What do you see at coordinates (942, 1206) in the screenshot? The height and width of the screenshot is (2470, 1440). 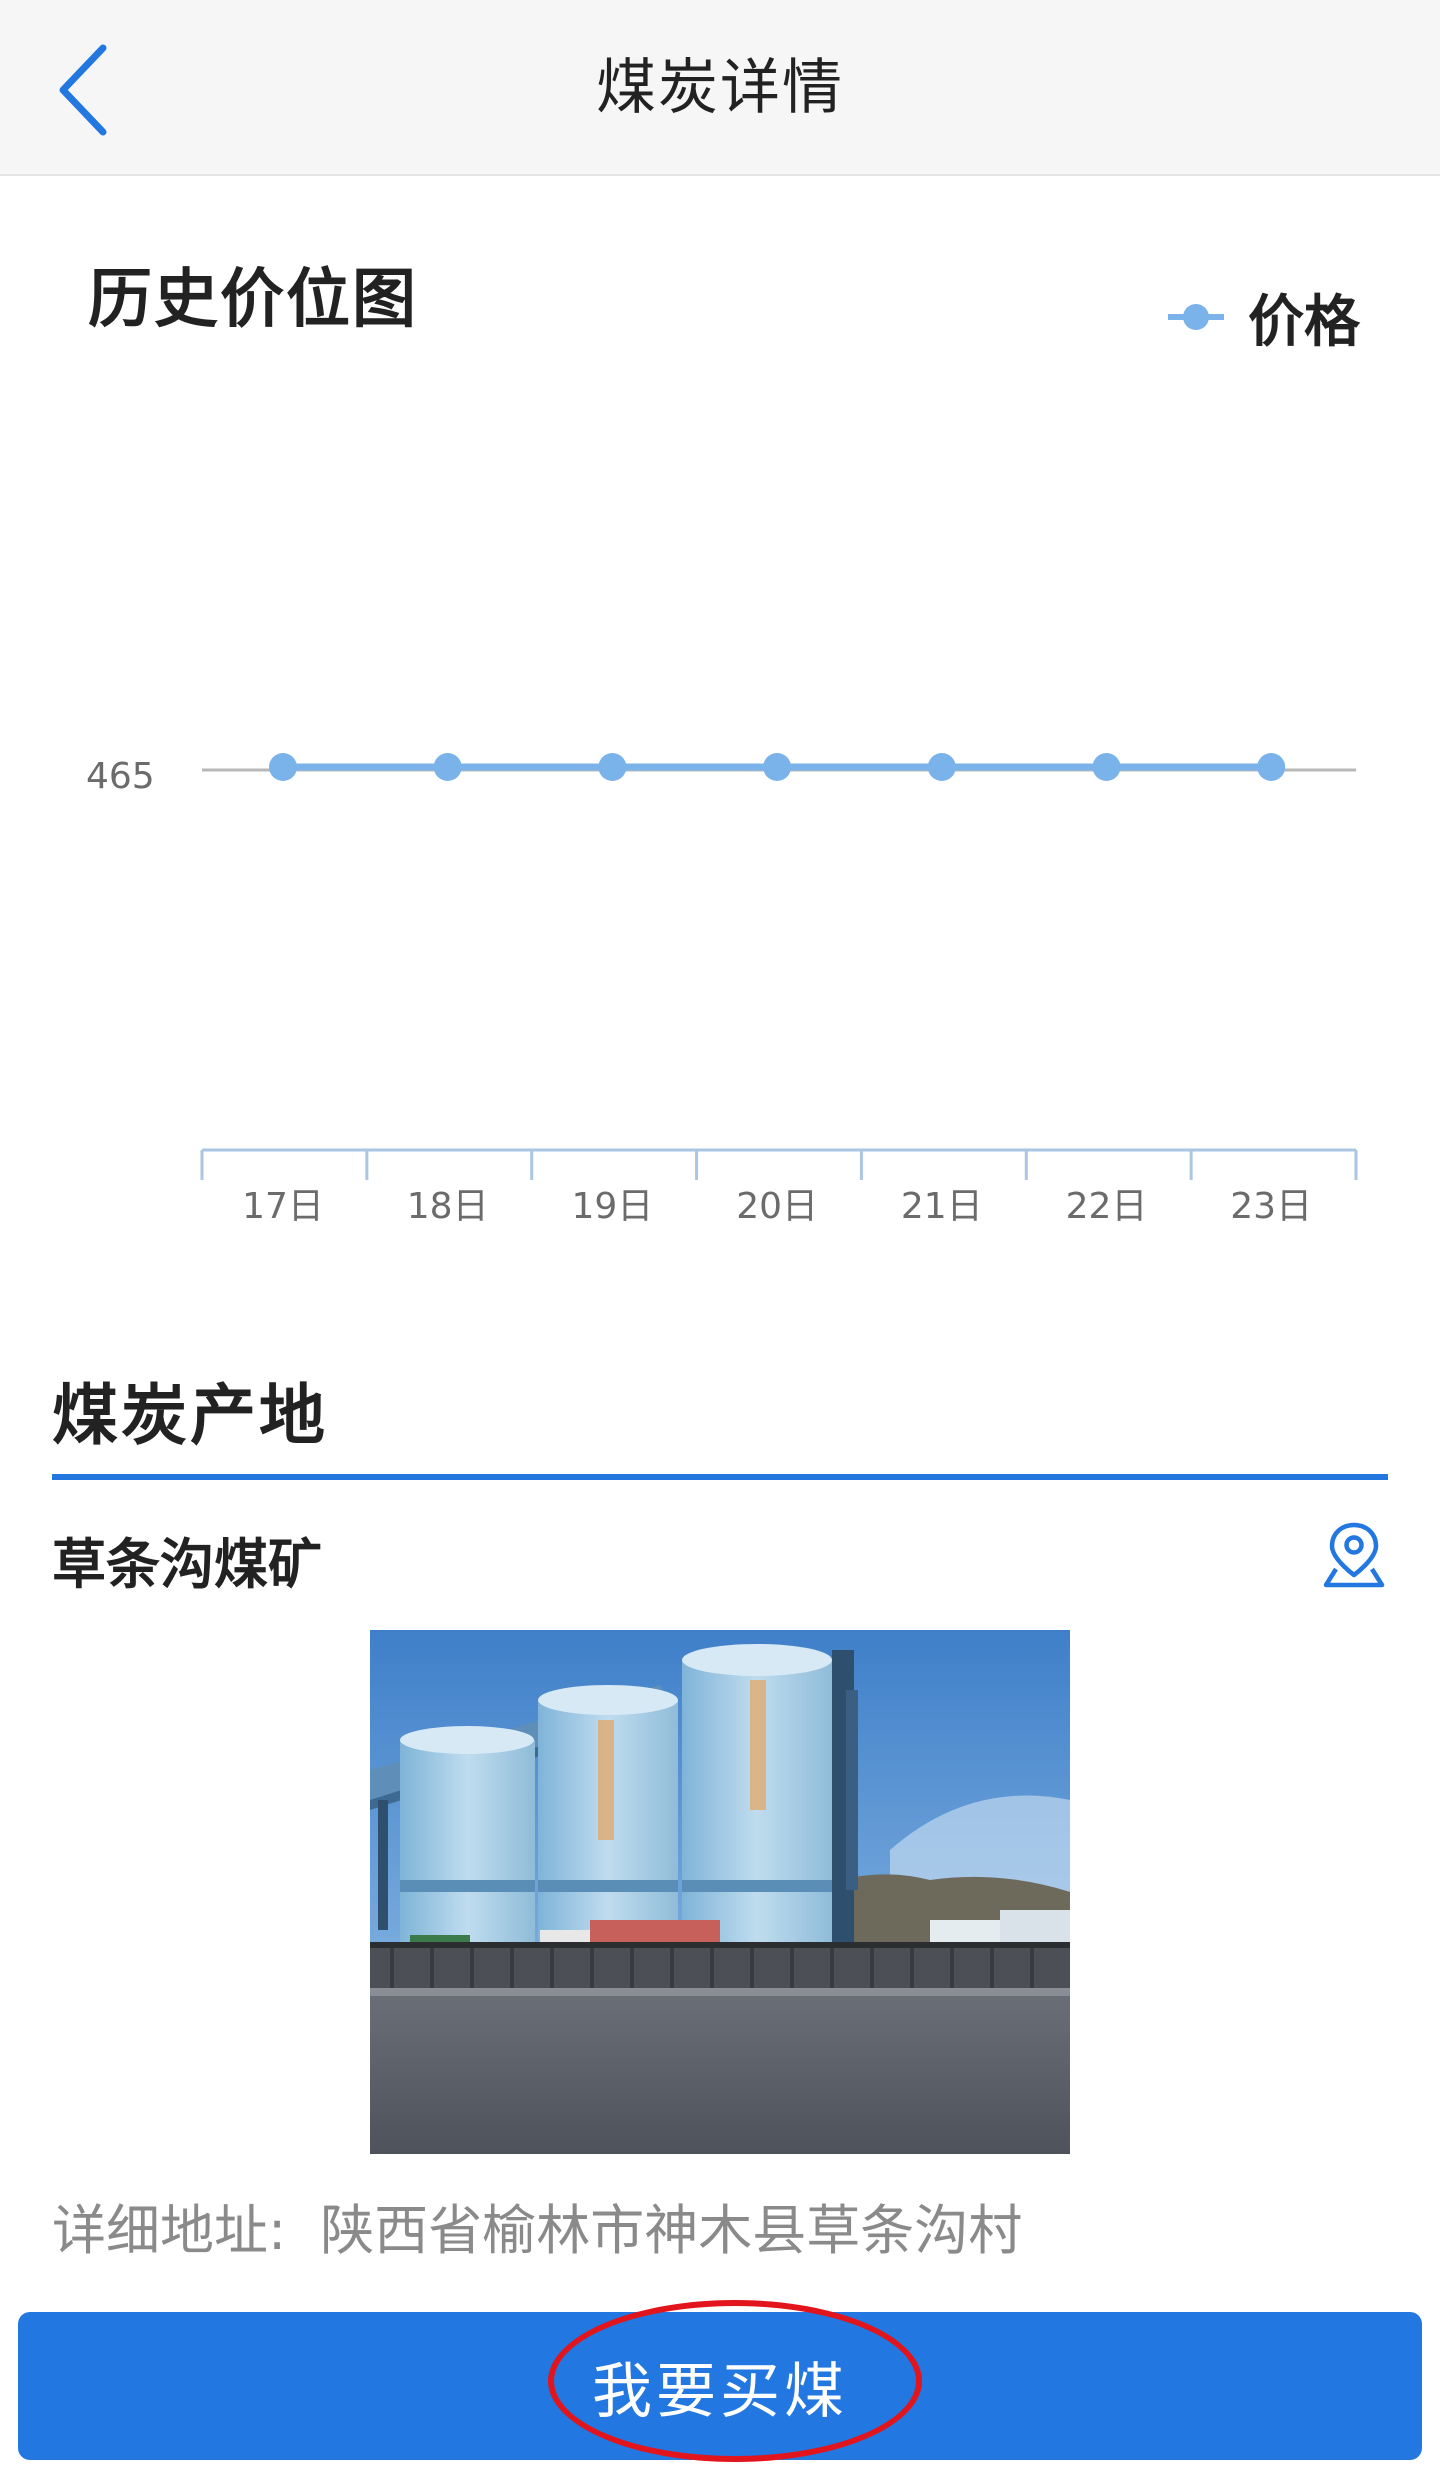 I see `x-tick-label: 21日` at bounding box center [942, 1206].